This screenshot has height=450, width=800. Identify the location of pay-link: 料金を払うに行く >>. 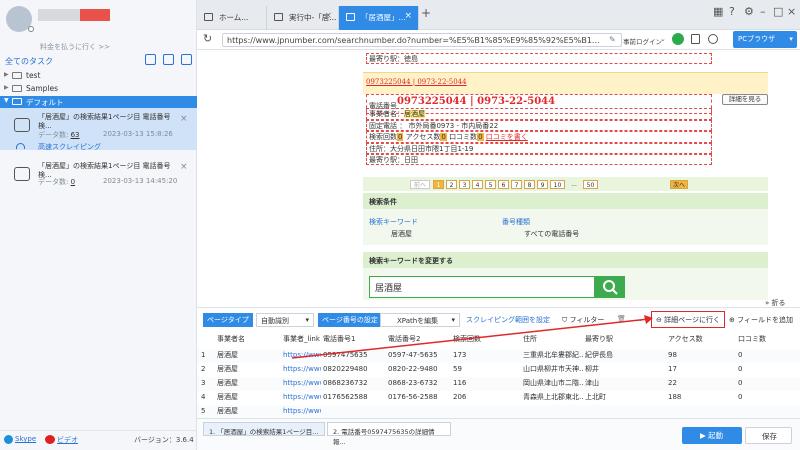
(75, 47).